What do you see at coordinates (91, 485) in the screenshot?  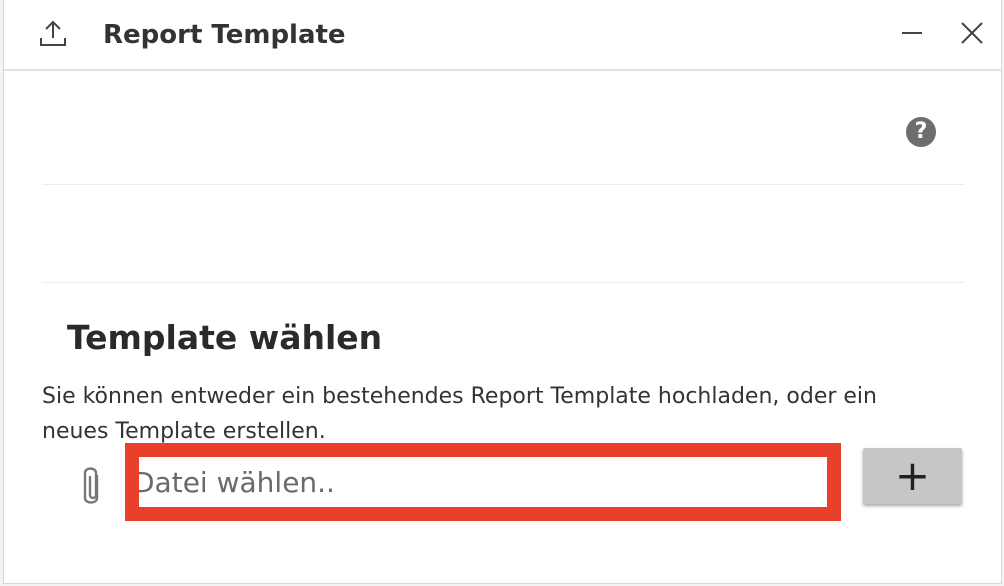 I see `paperclip-icon` at bounding box center [91, 485].